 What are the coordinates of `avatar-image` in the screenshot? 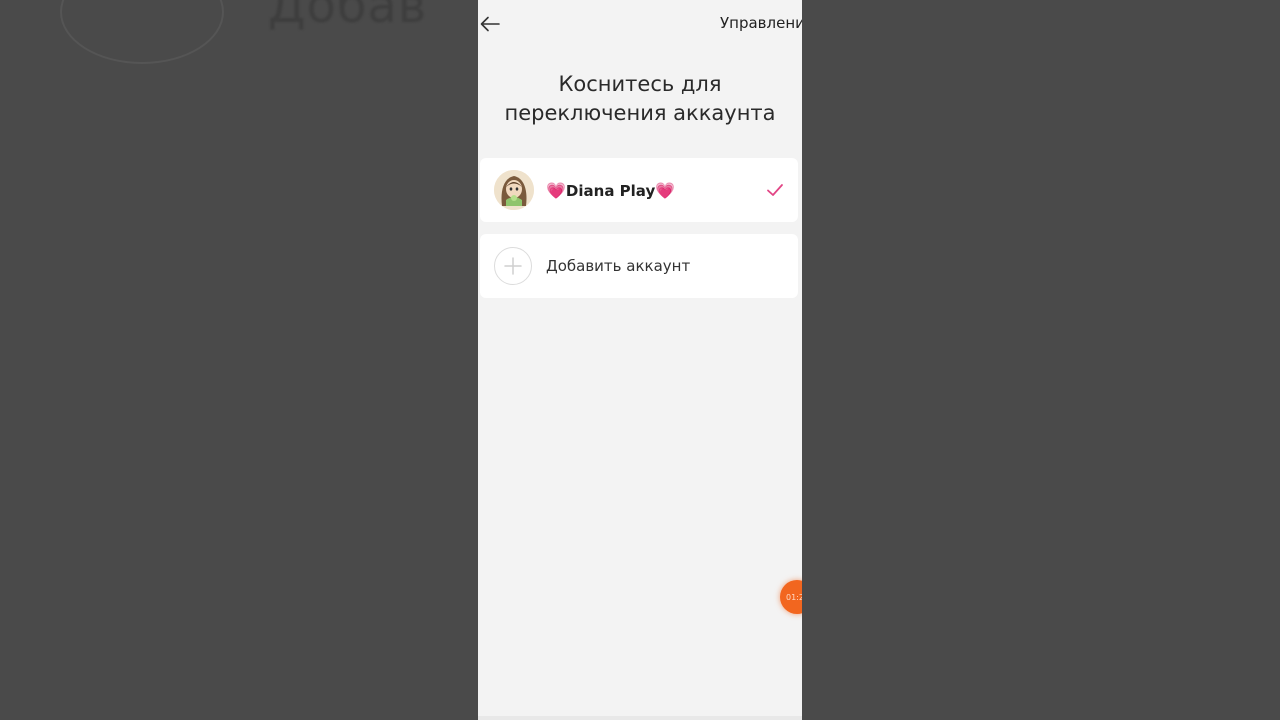 It's located at (514, 190).